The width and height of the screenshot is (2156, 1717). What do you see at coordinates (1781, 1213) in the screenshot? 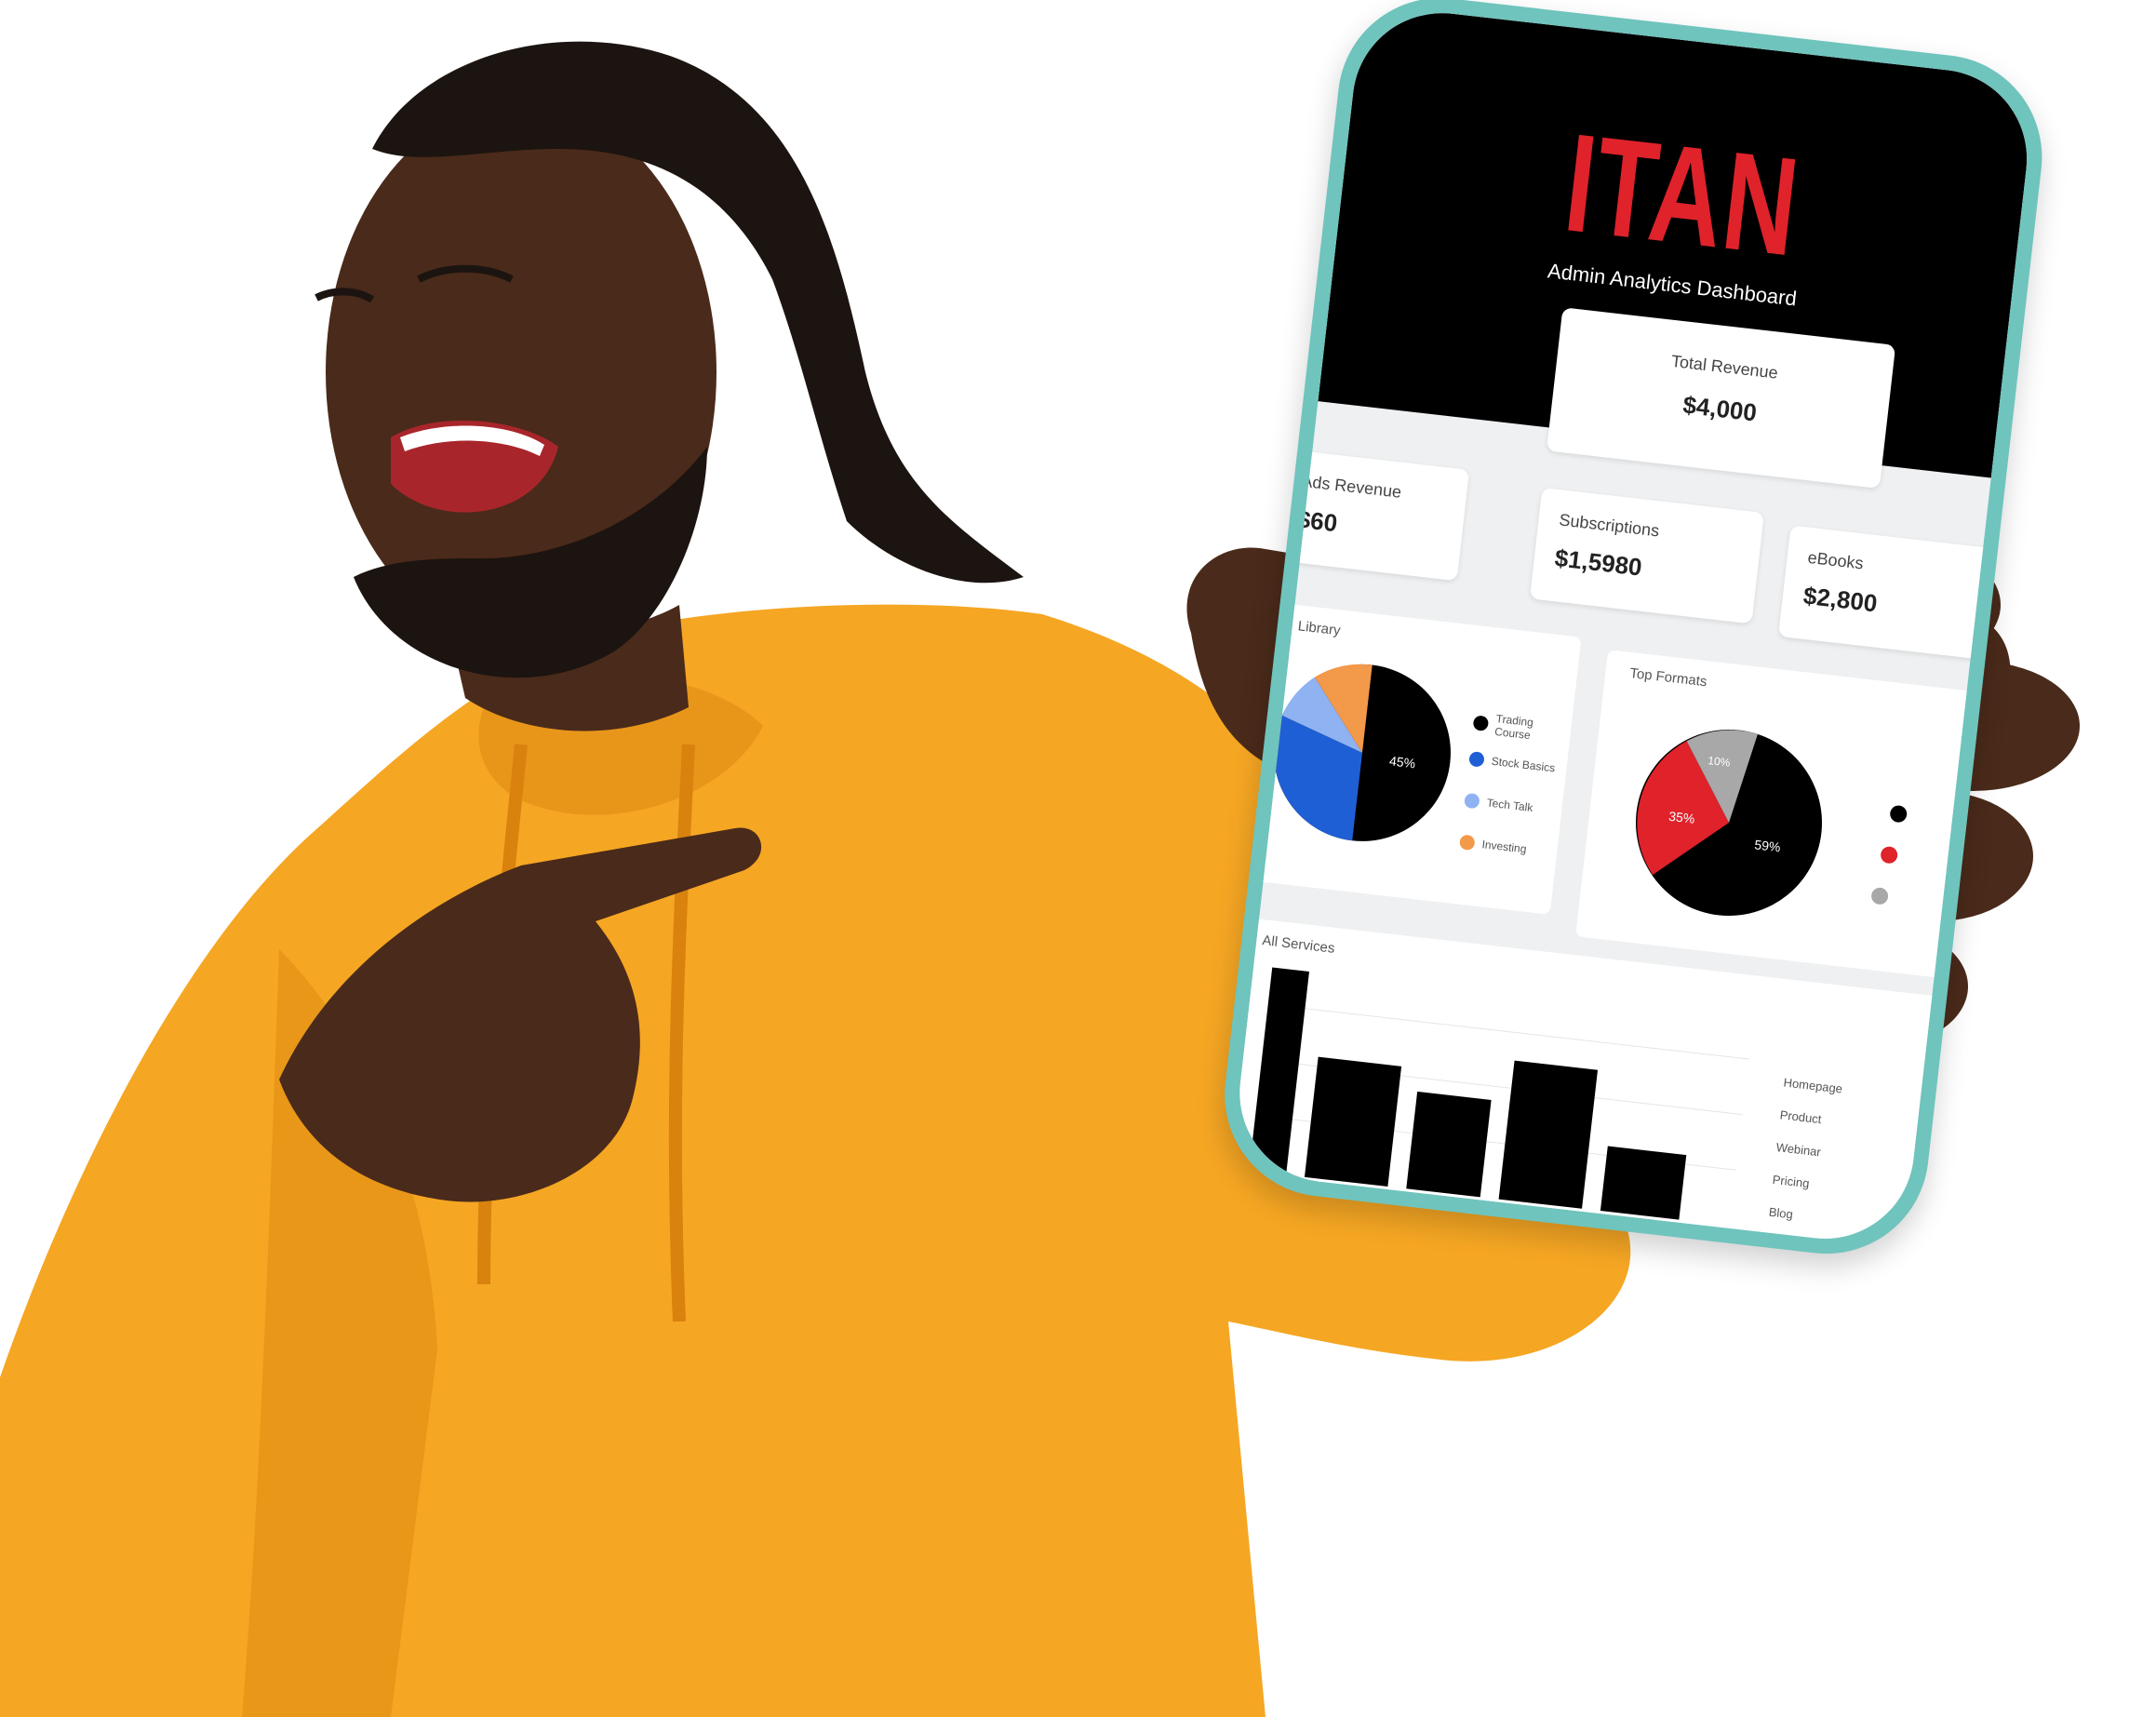
I see `side-label: Blog` at bounding box center [1781, 1213].